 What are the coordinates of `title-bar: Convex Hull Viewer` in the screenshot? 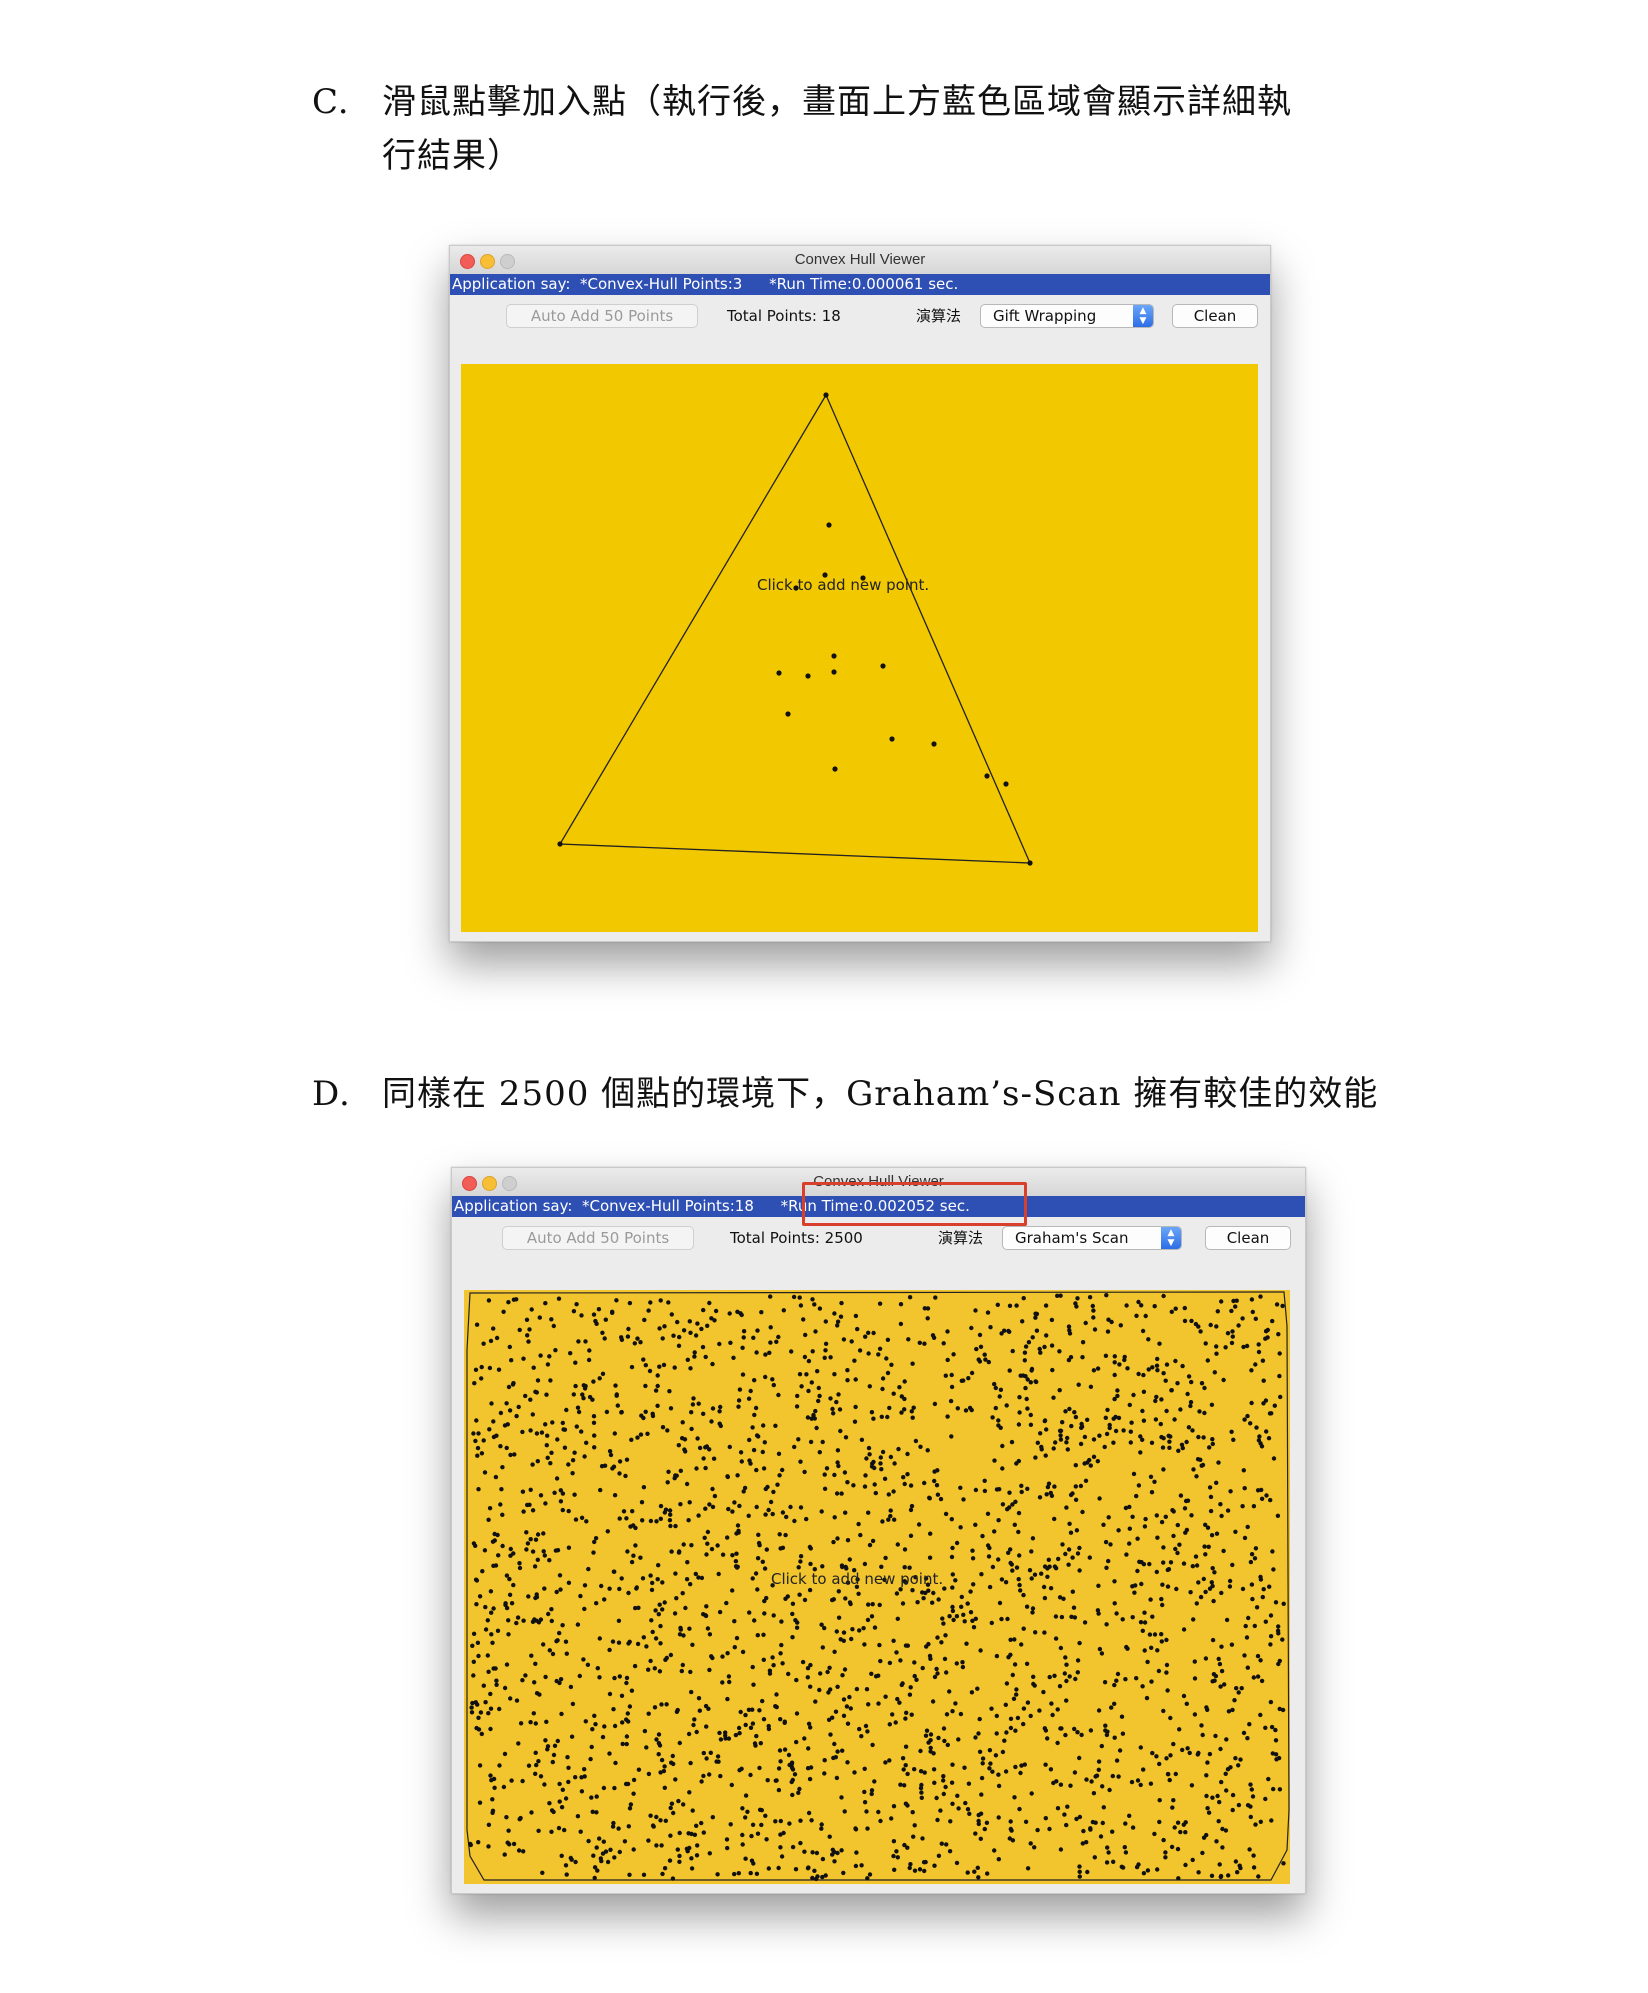 It's located at (860, 260).